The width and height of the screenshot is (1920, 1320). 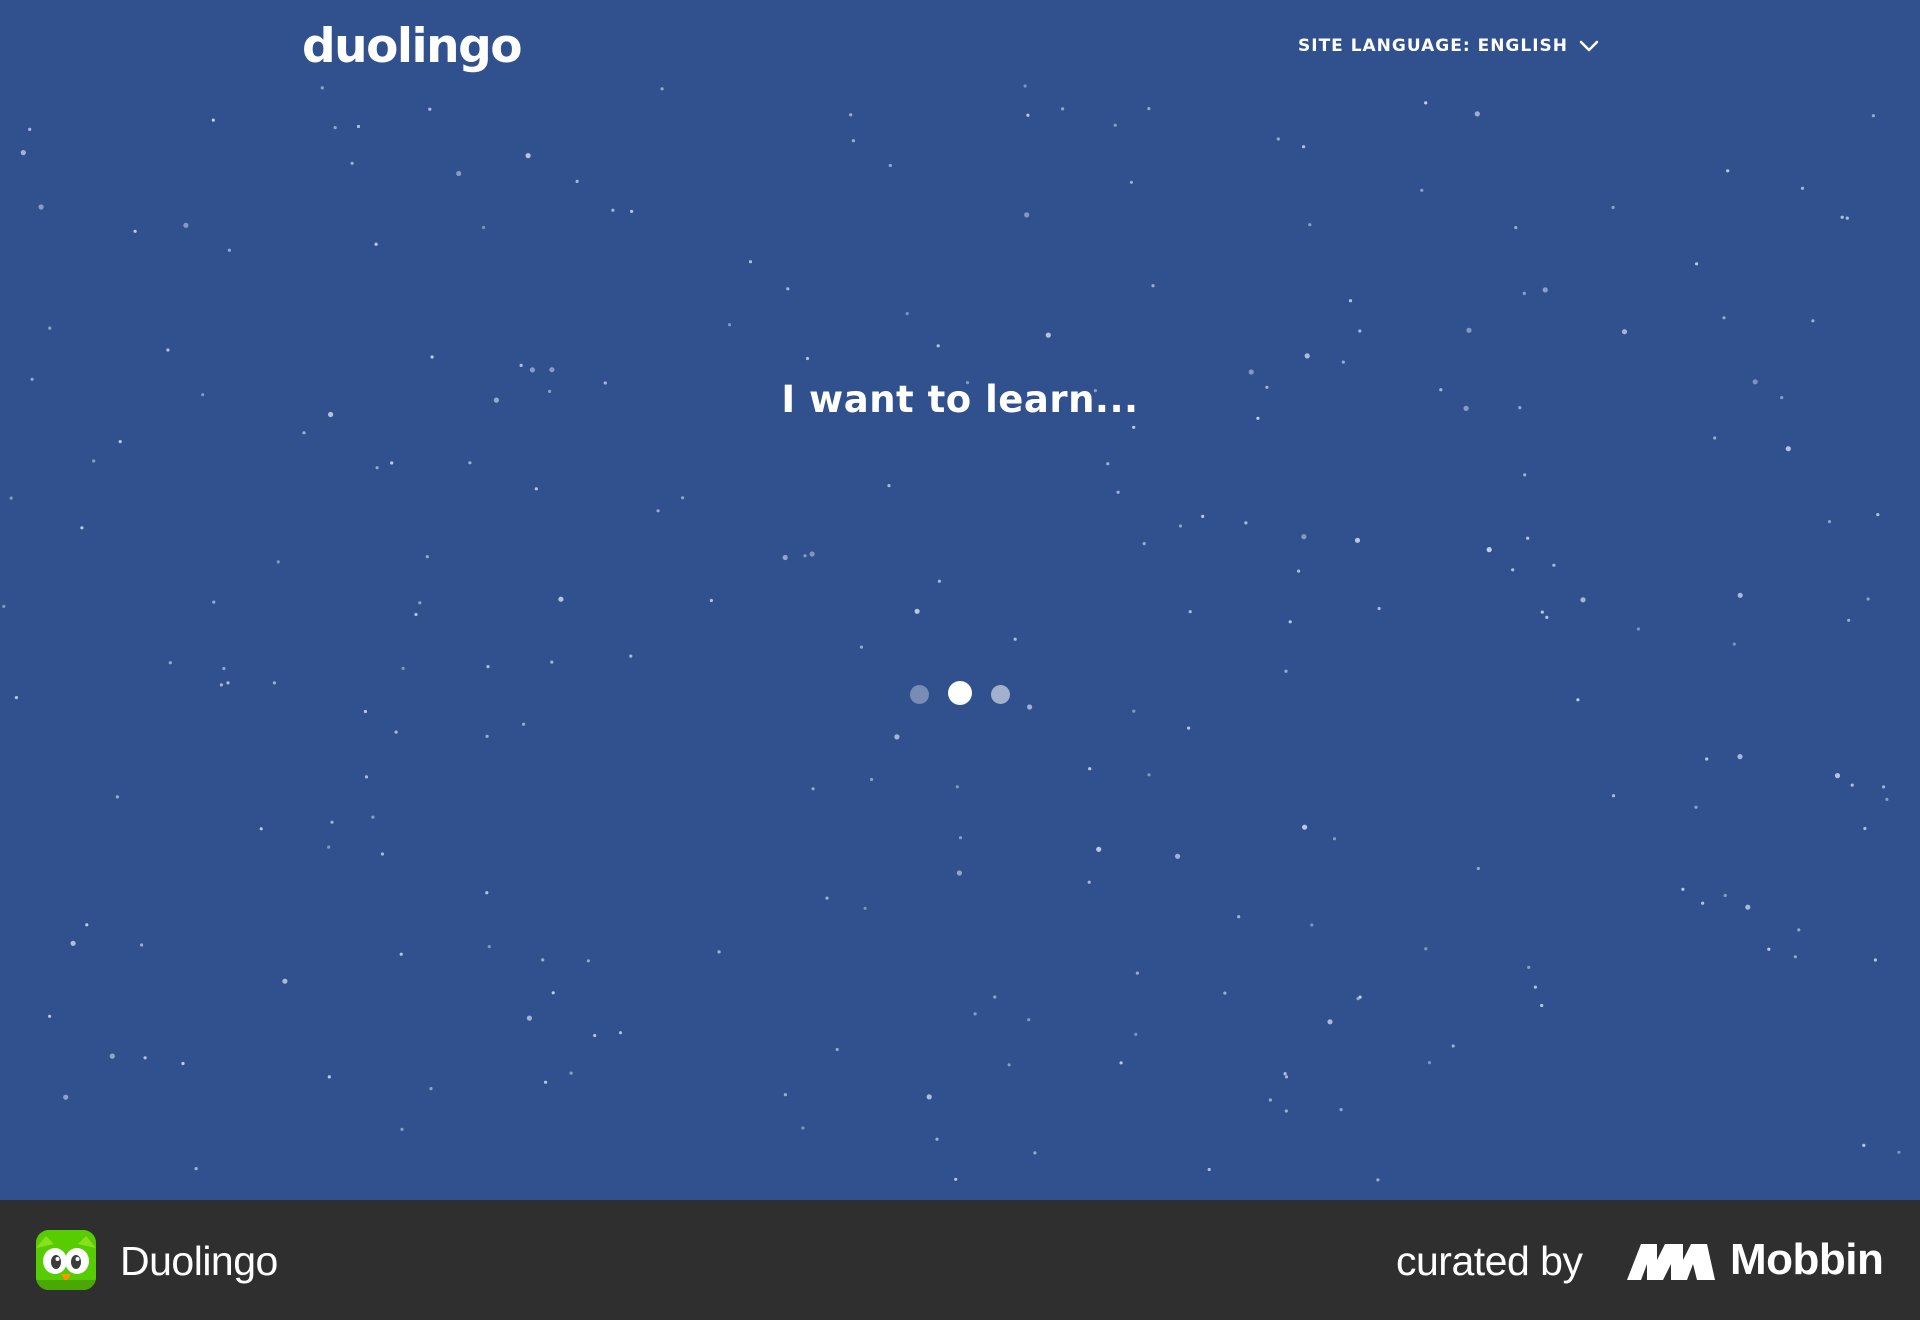 What do you see at coordinates (412, 47) in the screenshot?
I see `duolingo-logo: duolingo` at bounding box center [412, 47].